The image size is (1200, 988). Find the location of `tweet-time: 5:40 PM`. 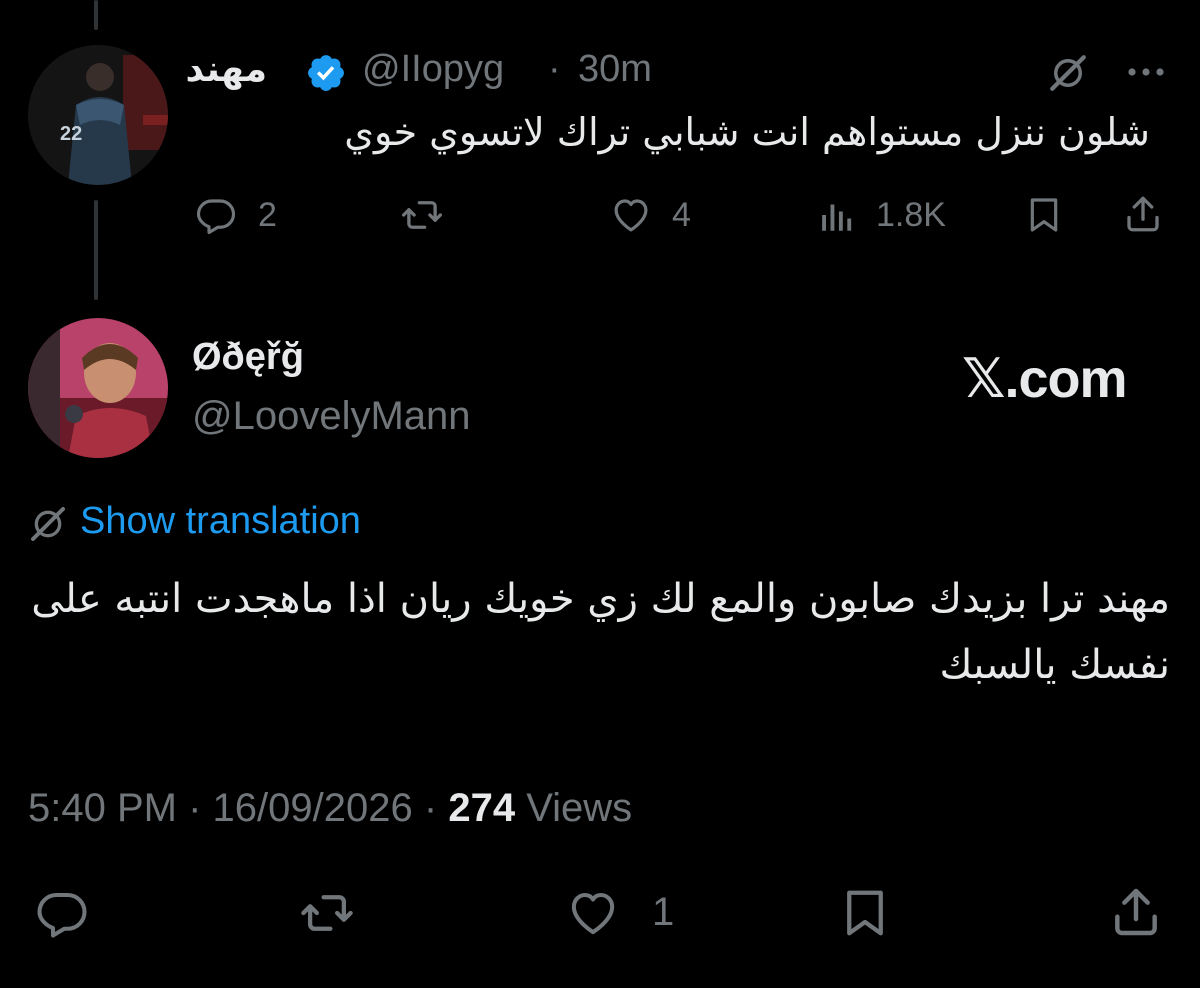

tweet-time: 5:40 PM is located at coordinates (102, 808).